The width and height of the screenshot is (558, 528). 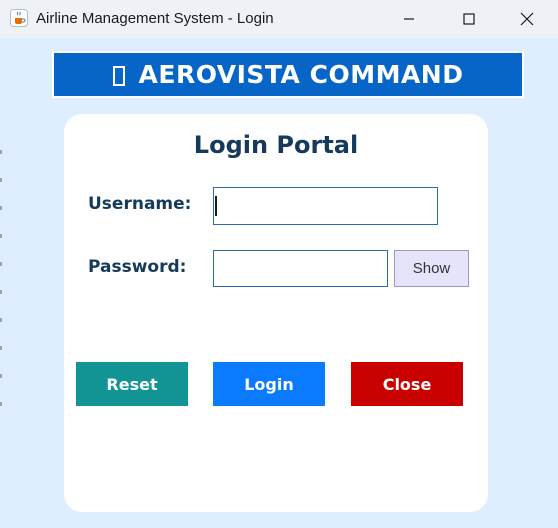 What do you see at coordinates (140, 204) in the screenshot?
I see `username-label: Username:` at bounding box center [140, 204].